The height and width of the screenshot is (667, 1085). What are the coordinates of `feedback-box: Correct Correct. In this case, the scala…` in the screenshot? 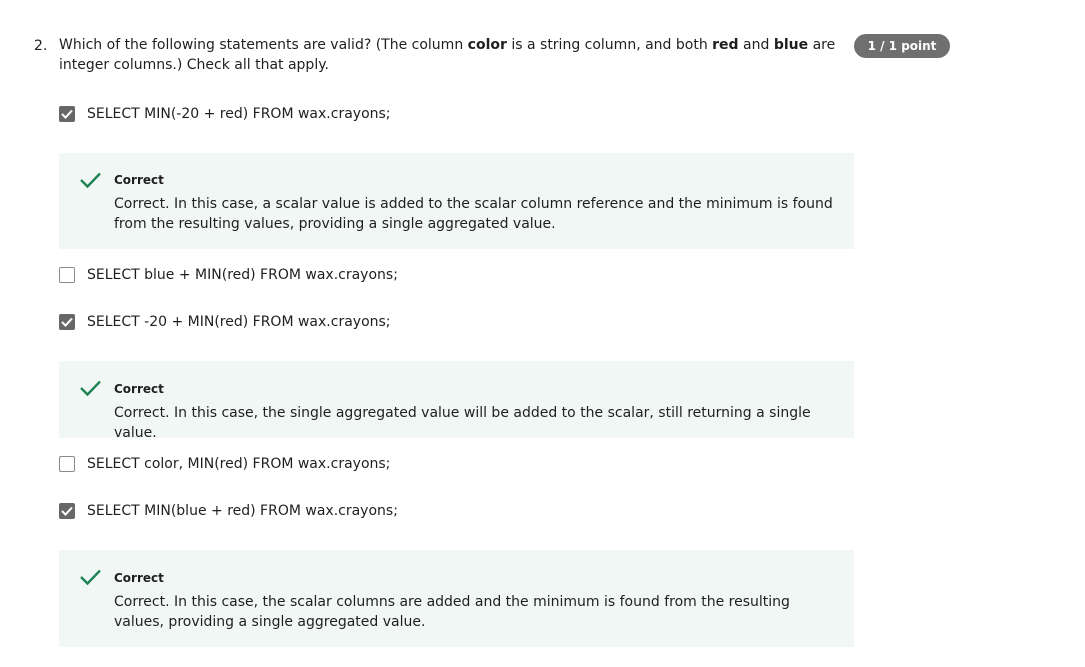 It's located at (456, 598).